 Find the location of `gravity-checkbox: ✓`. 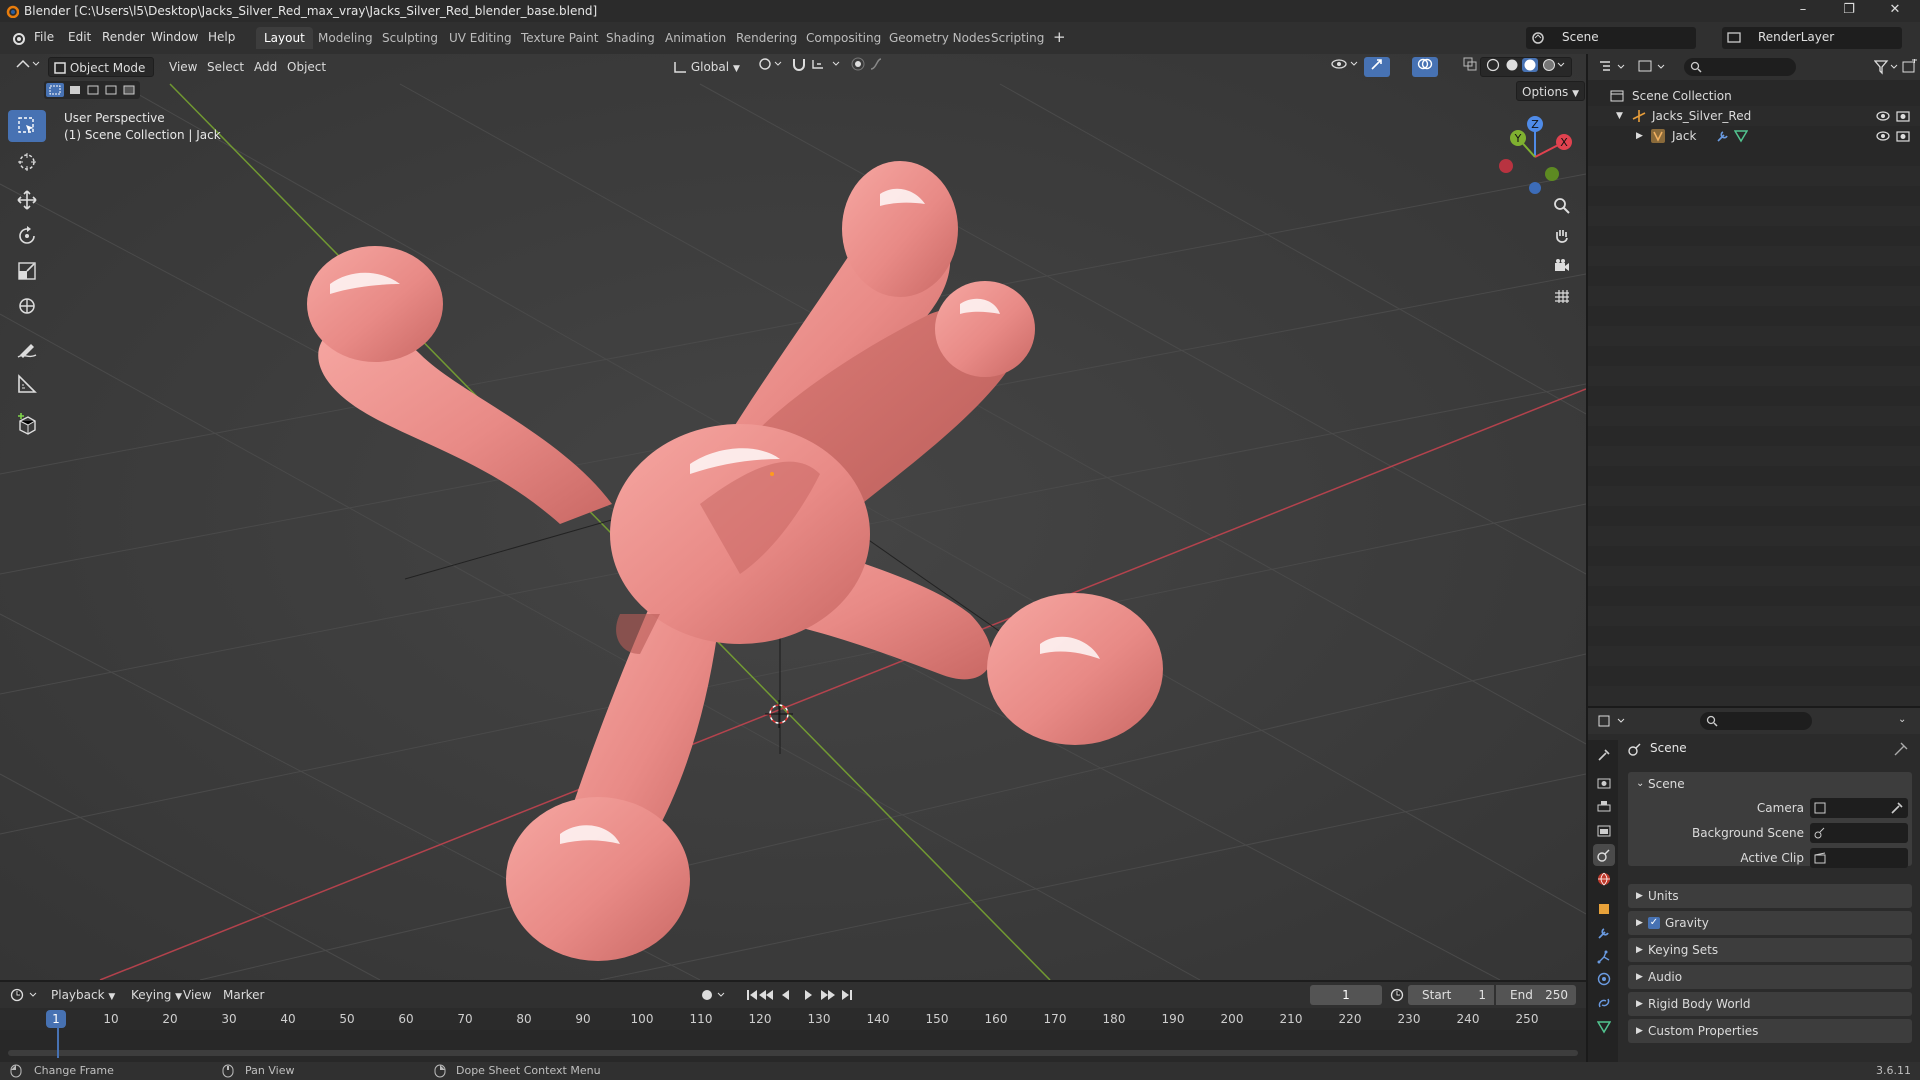

gravity-checkbox: ✓ is located at coordinates (1654, 923).